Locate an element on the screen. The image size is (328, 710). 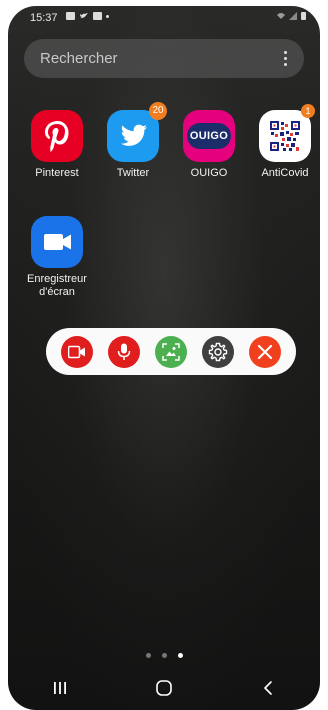
app-ouigo: OUIGO OUIGO is located at coordinates (209, 145).